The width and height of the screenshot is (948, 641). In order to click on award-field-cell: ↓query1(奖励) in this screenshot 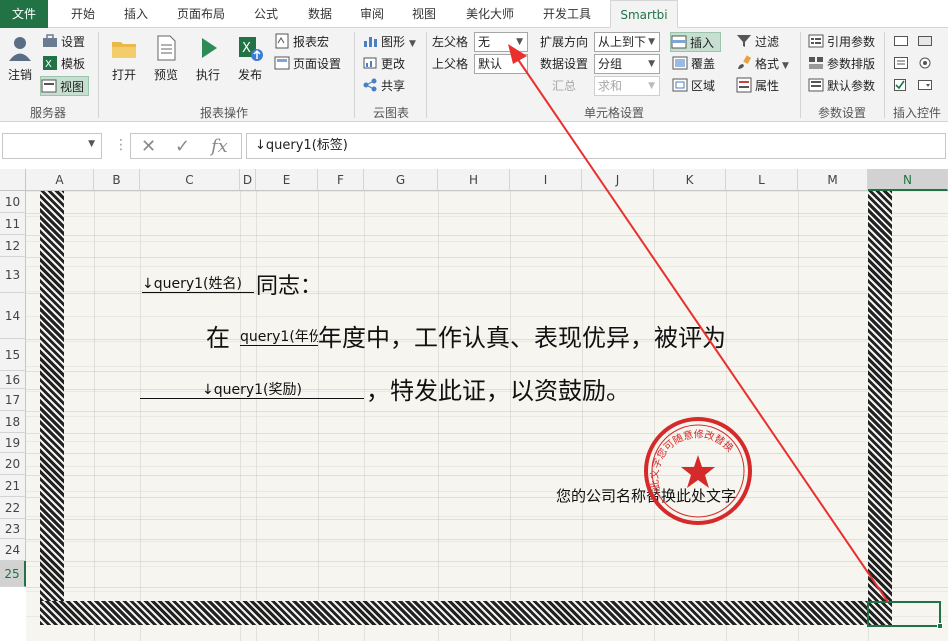, I will do `click(252, 389)`.